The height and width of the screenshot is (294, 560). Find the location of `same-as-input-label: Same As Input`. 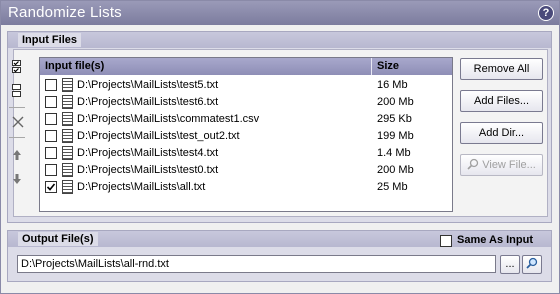

same-as-input-label: Same As Input is located at coordinates (495, 240).